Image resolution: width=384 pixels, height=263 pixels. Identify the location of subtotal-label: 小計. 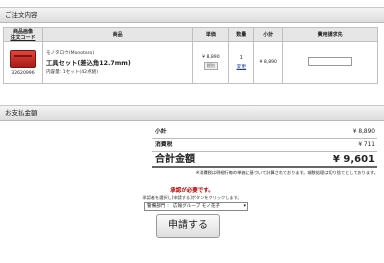
(161, 132).